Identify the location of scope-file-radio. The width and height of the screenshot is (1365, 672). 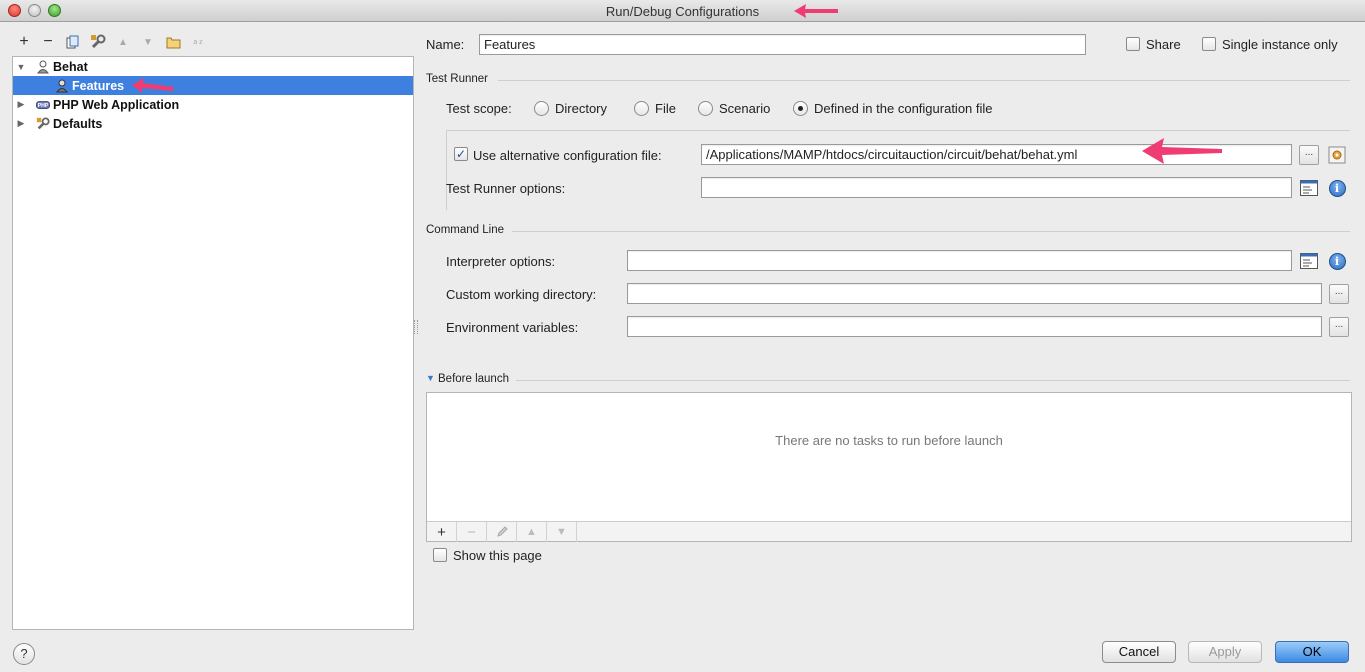
(641, 108).